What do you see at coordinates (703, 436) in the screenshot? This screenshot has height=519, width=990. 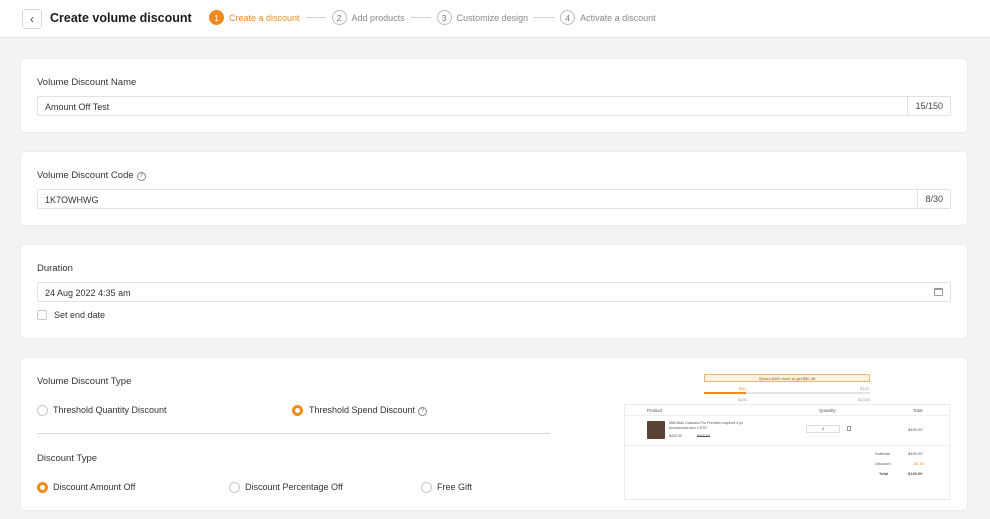 I see `preview-item-compare-price: $400.00` at bounding box center [703, 436].